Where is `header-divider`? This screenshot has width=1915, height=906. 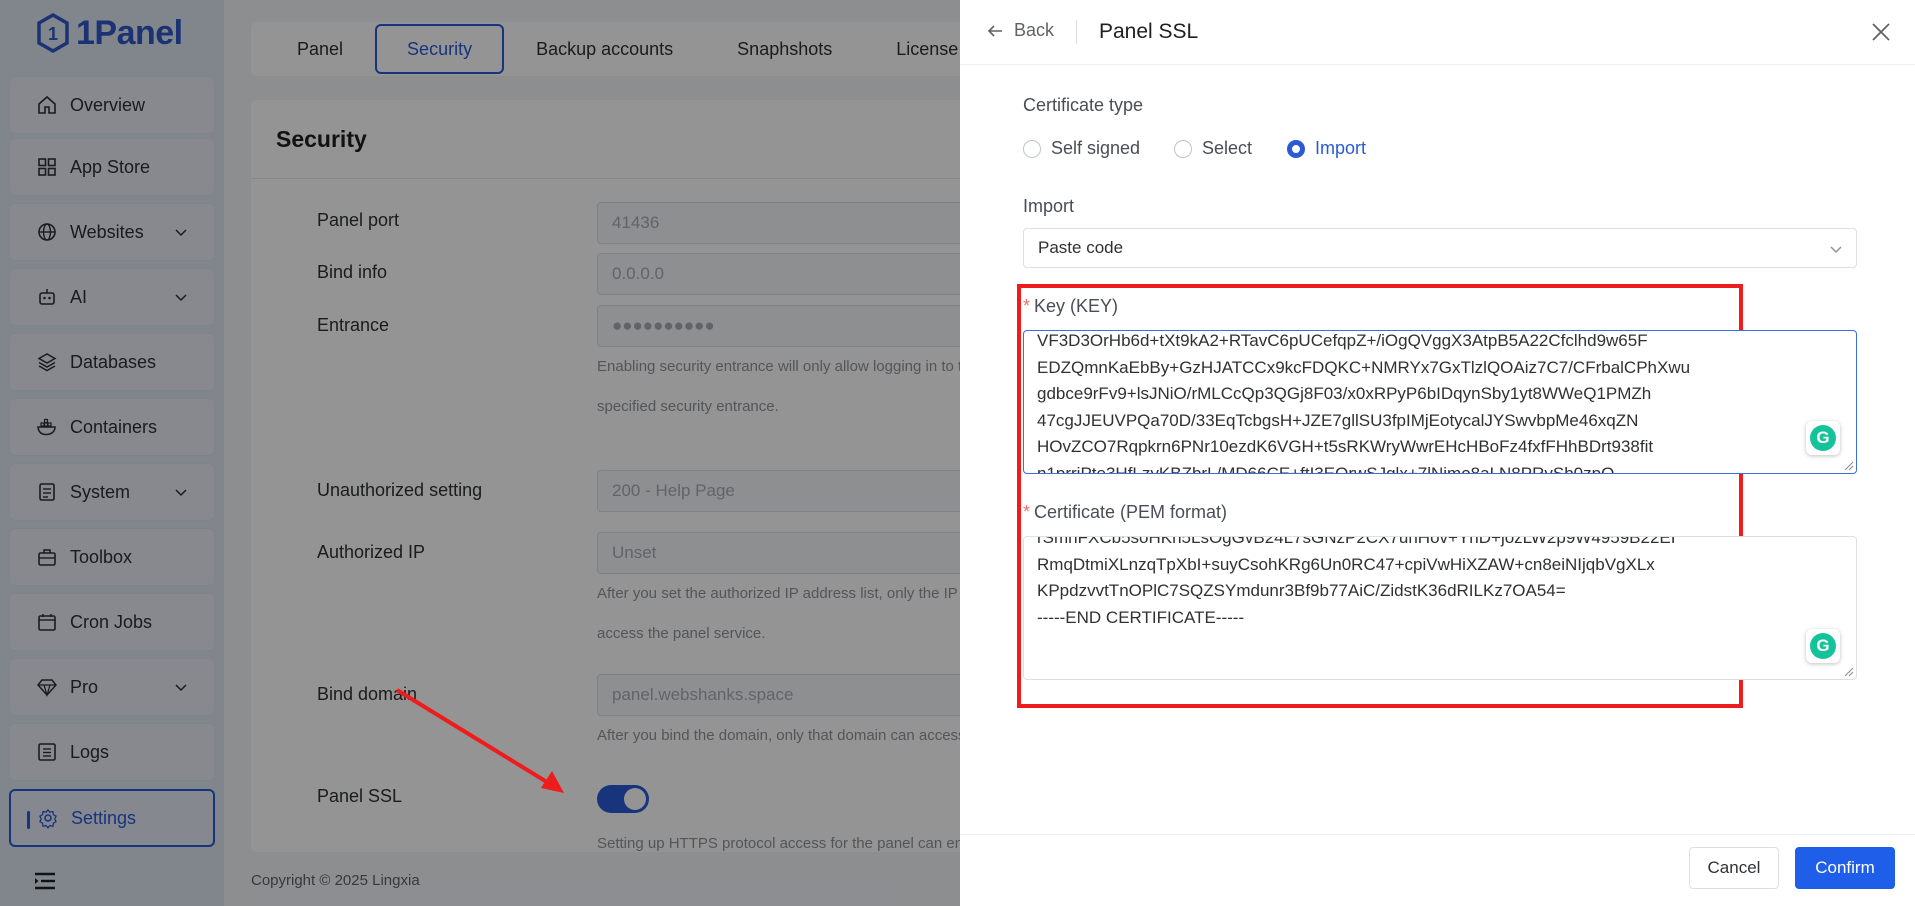
header-divider is located at coordinates (1076, 32).